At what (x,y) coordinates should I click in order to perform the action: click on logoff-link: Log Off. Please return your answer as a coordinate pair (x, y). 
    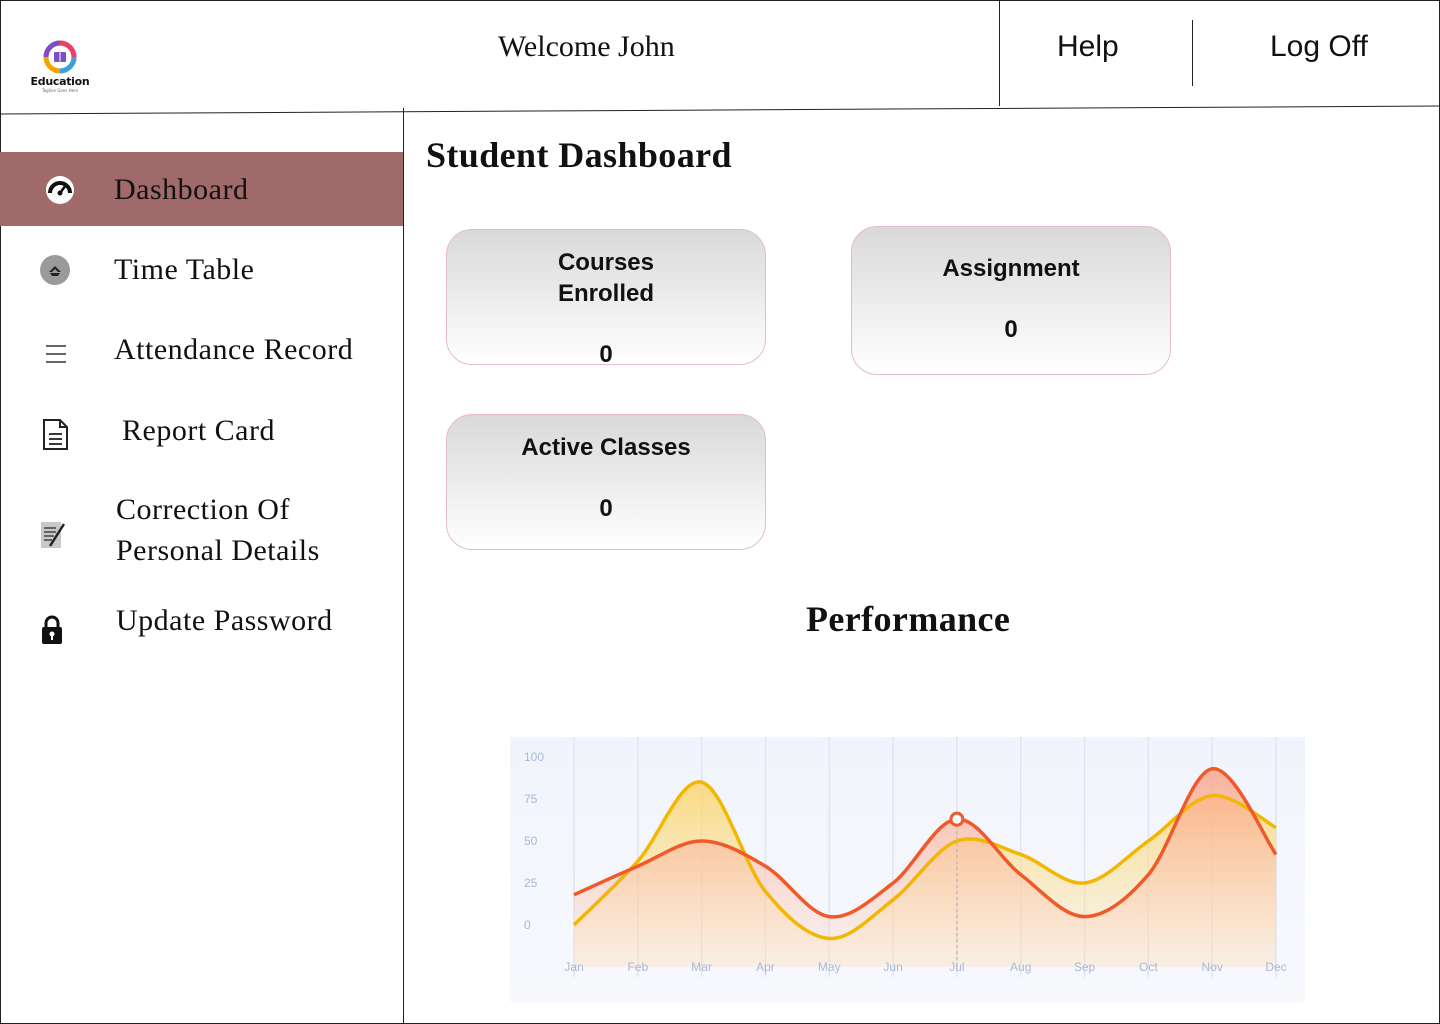
    Looking at the image, I should click on (1319, 47).